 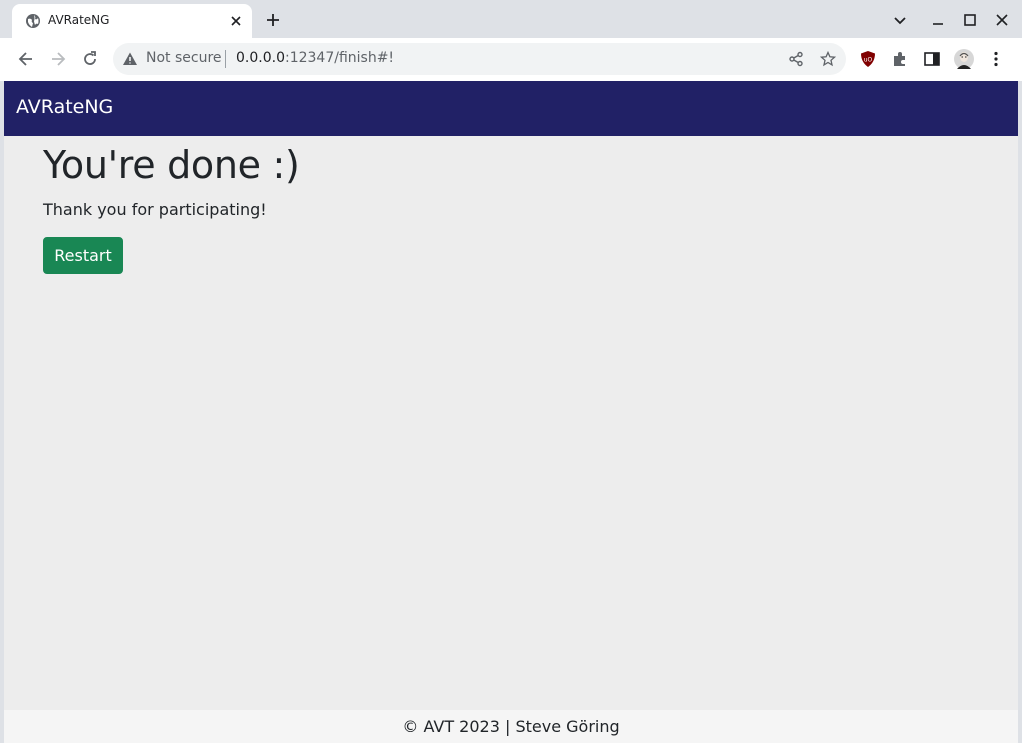 What do you see at coordinates (900, 59) in the screenshot?
I see `puzzle-icon` at bounding box center [900, 59].